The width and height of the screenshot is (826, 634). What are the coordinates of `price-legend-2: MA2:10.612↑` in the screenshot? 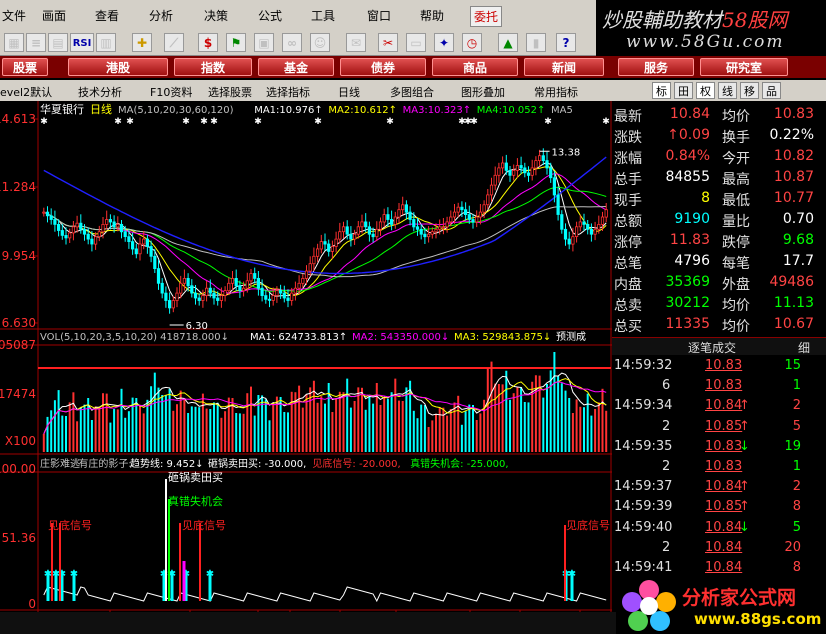 It's located at (362, 110).